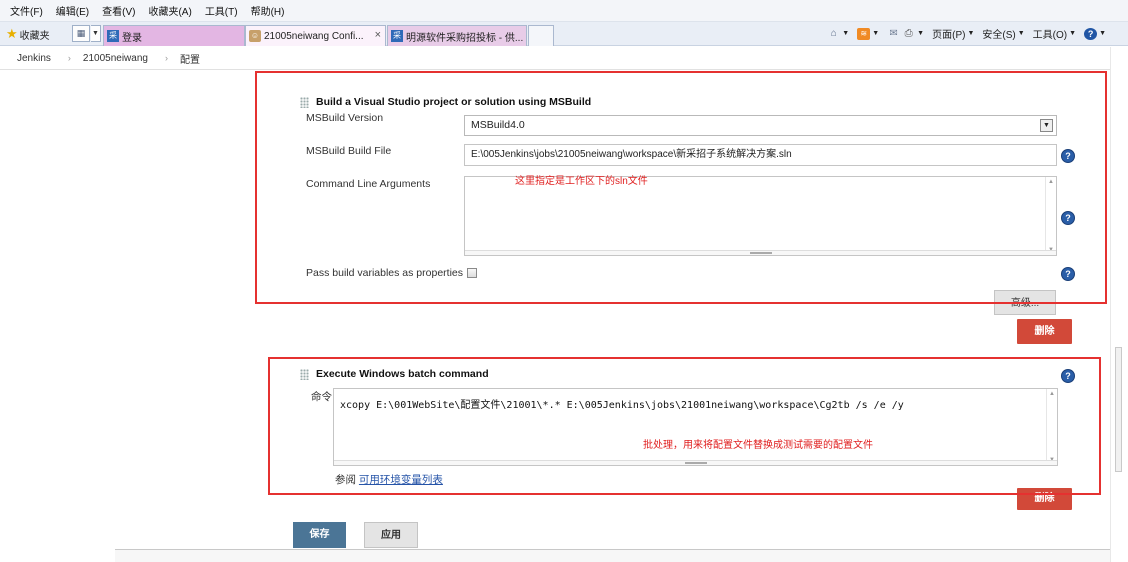  I want to click on breadcrumb: Jenkins › 21005neiwang › 配置, so click(555, 58).